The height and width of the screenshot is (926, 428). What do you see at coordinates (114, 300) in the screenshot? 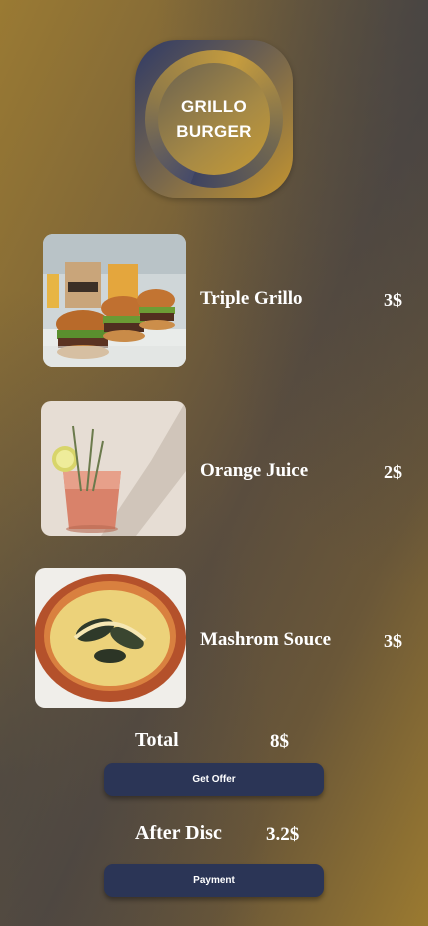
I see `burger-photo` at bounding box center [114, 300].